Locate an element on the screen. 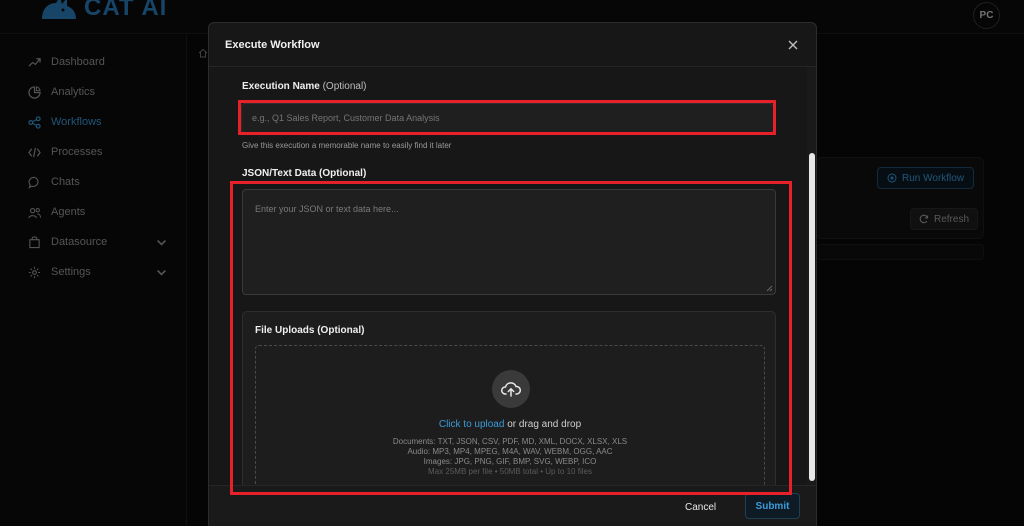  cloud-upload-icon is located at coordinates (511, 389).